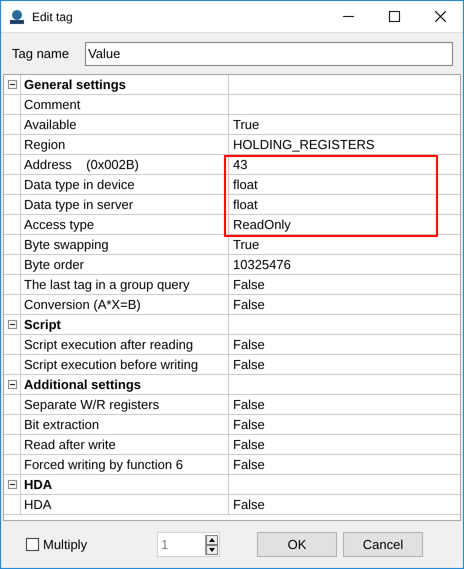  What do you see at coordinates (17, 16) in the screenshot?
I see `app-logo-icon` at bounding box center [17, 16].